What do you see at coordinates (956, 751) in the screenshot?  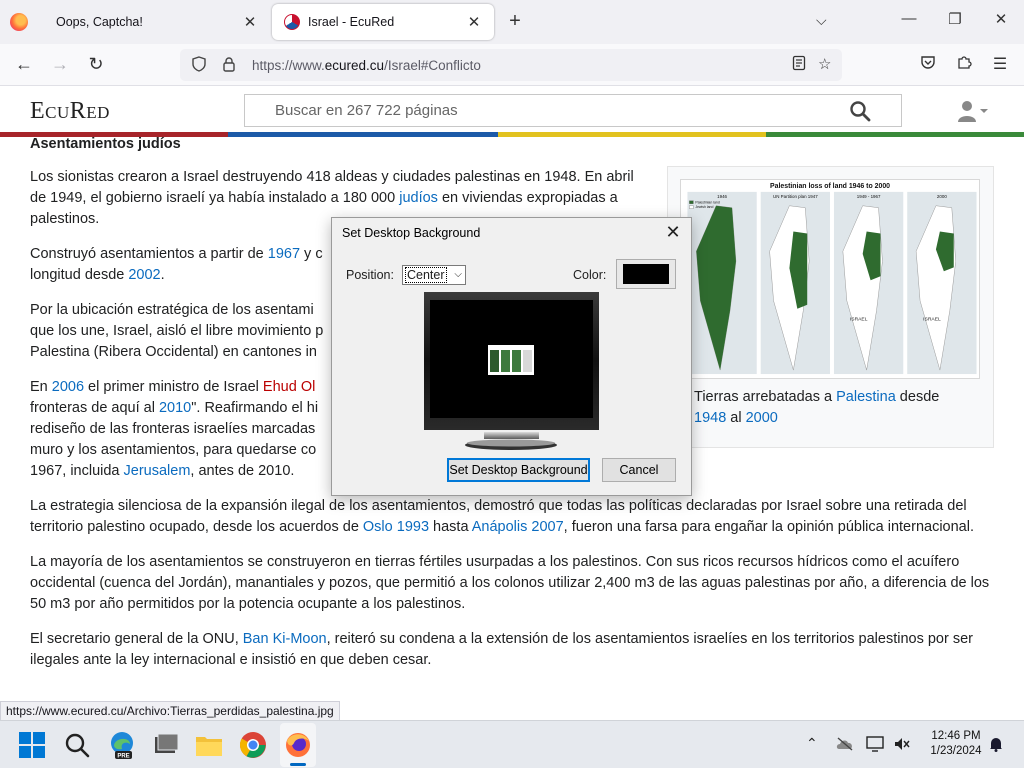 I see `clock-date: 1/23/2024` at bounding box center [956, 751].